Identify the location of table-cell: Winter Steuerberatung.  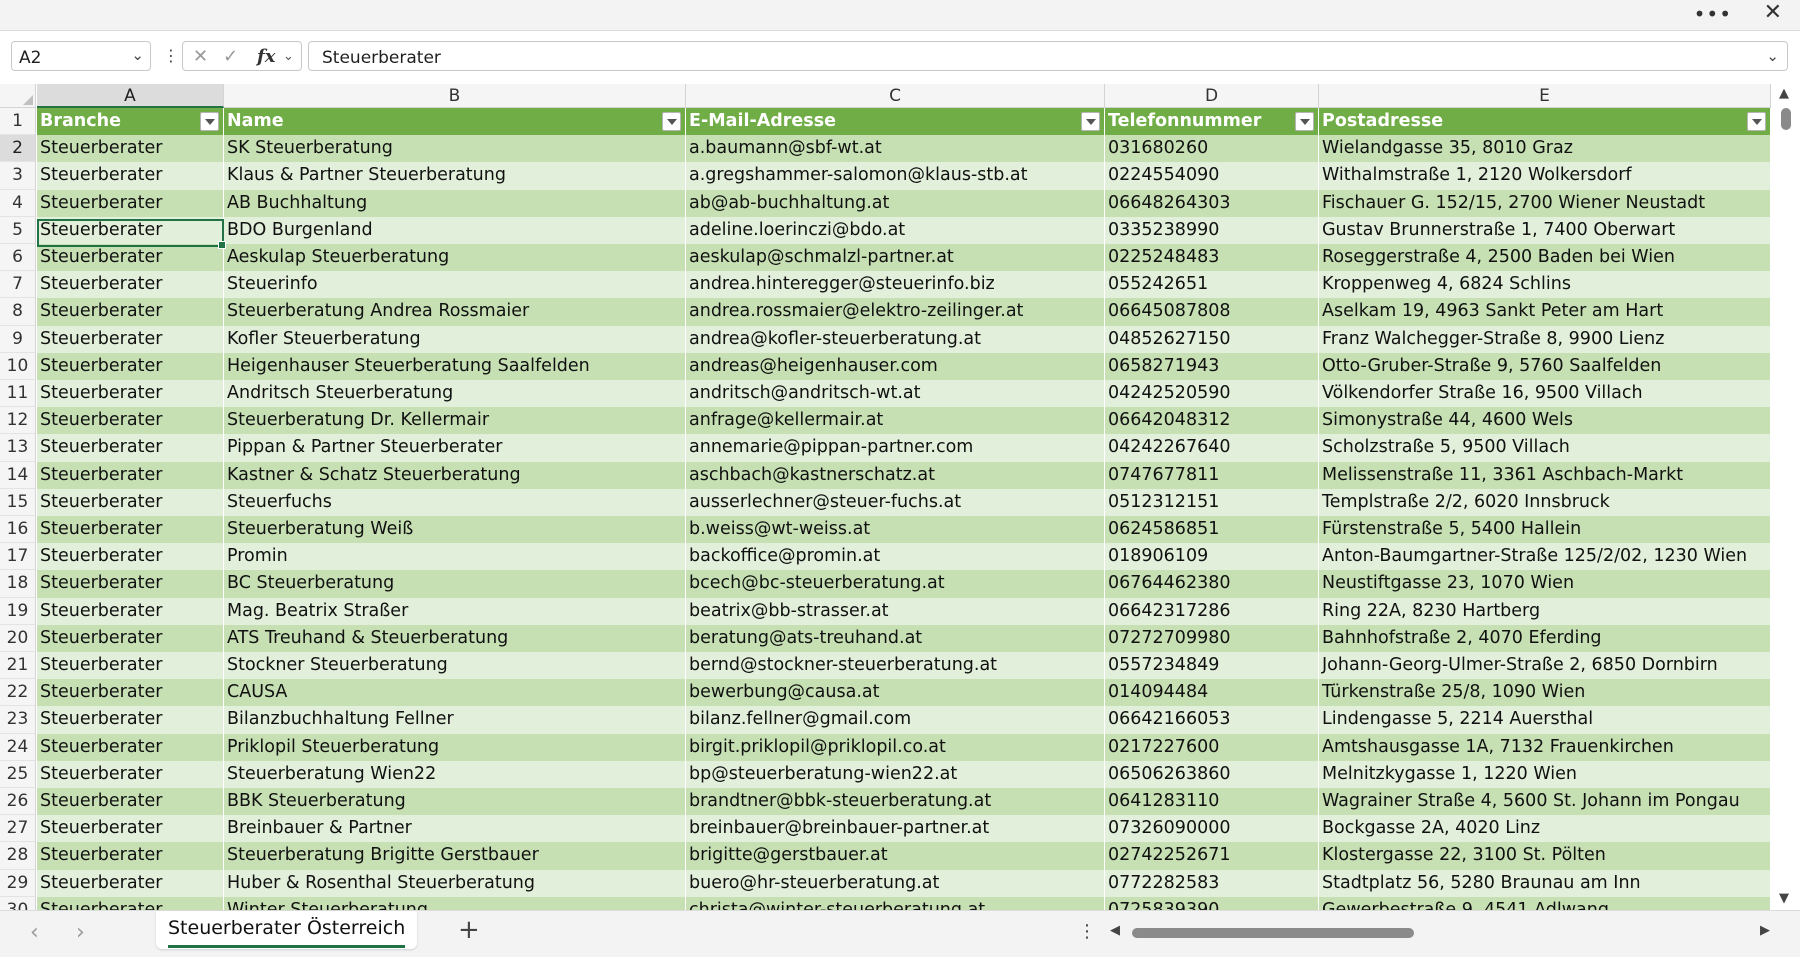
(455, 903).